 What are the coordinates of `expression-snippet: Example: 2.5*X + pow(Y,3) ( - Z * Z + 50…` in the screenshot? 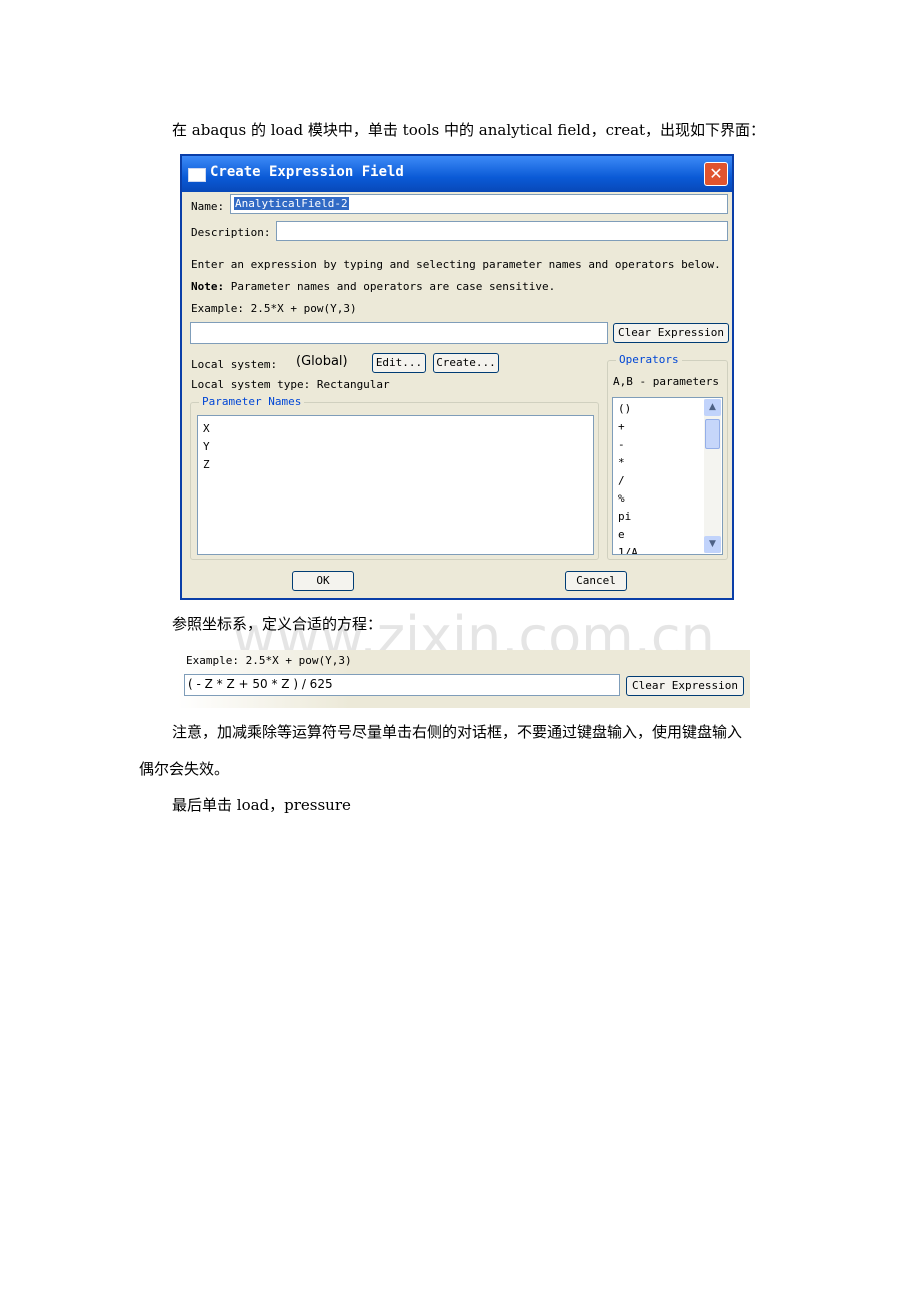 It's located at (464, 679).